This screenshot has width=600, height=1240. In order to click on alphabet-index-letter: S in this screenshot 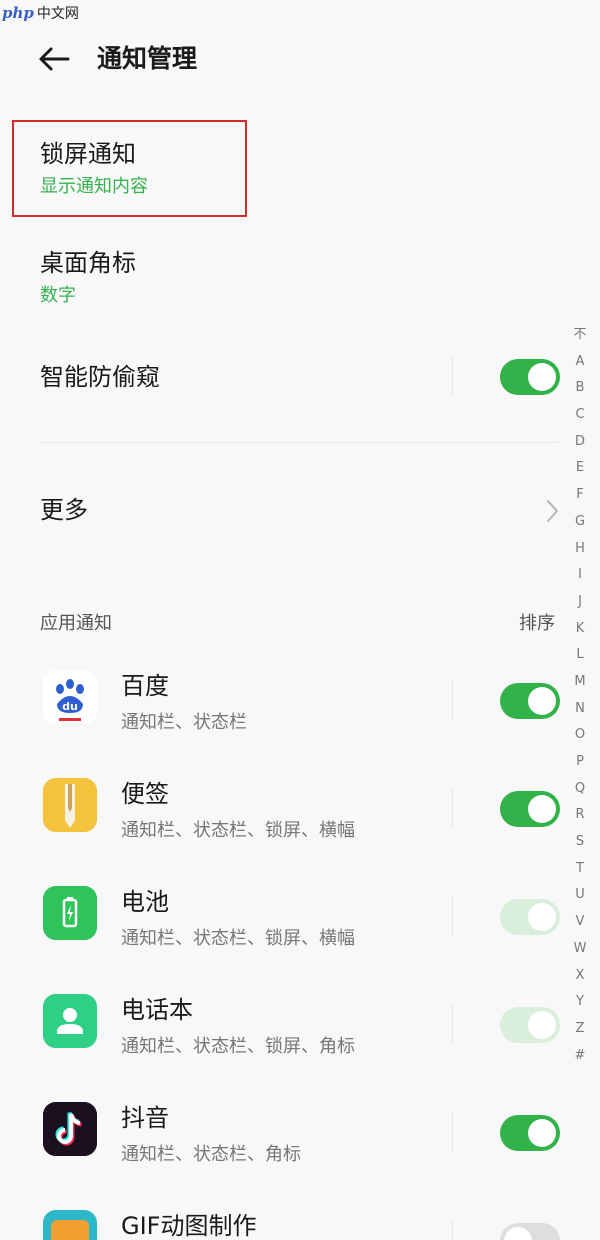, I will do `click(580, 842)`.